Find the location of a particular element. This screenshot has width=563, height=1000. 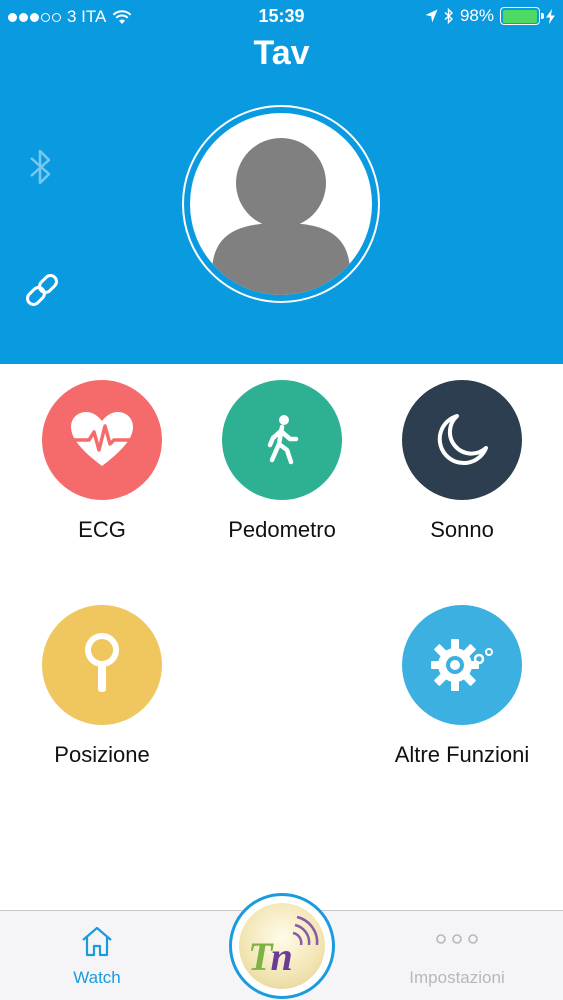

tab-settings-label: Impostazioni is located at coordinates (457, 977).